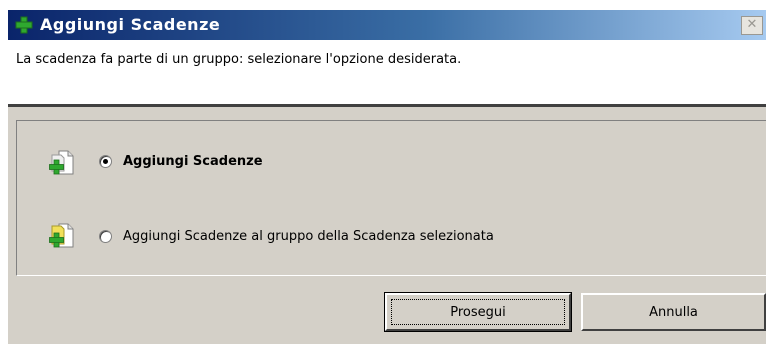 The image size is (766, 344). I want to click on add-to-group-document-icon, so click(61, 235).